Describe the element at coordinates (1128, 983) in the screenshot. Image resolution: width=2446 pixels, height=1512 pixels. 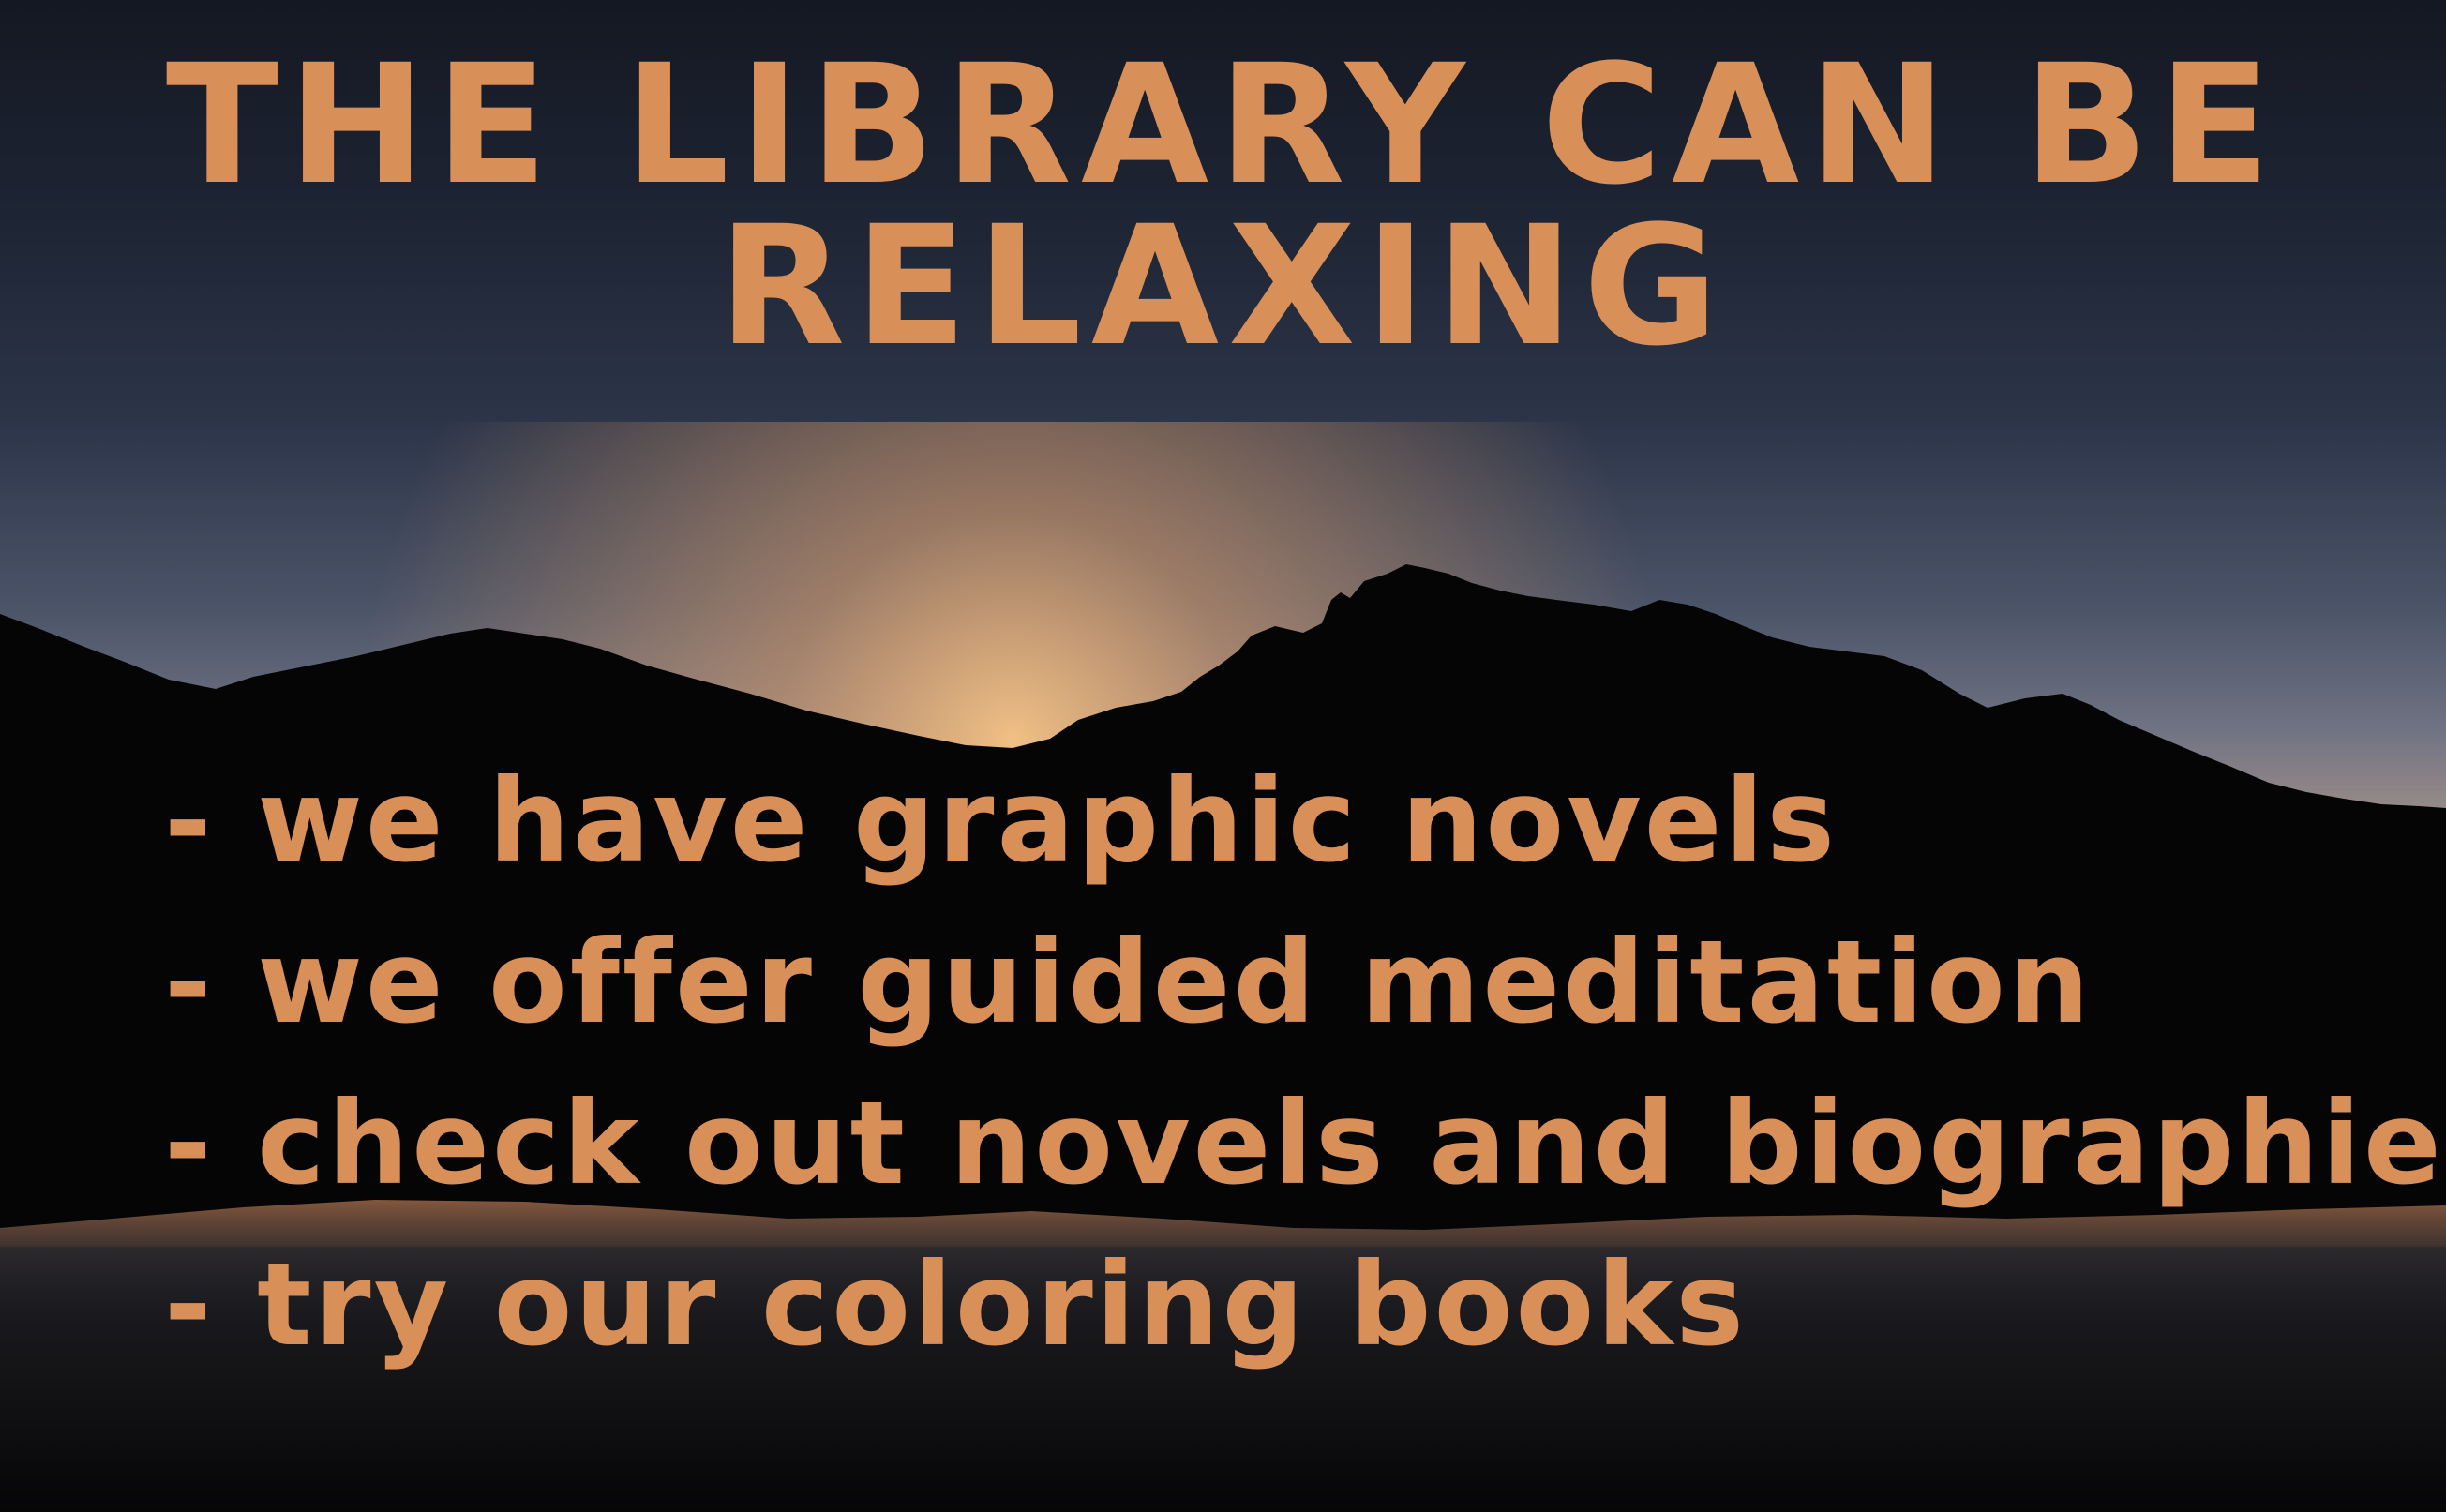
I see `list-item-guided-meditation: - we offer guided meditation` at that location.